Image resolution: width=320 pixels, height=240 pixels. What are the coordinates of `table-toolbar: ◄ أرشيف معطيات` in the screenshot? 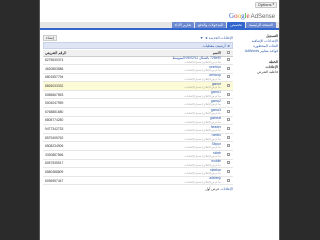 It's located at (138, 45).